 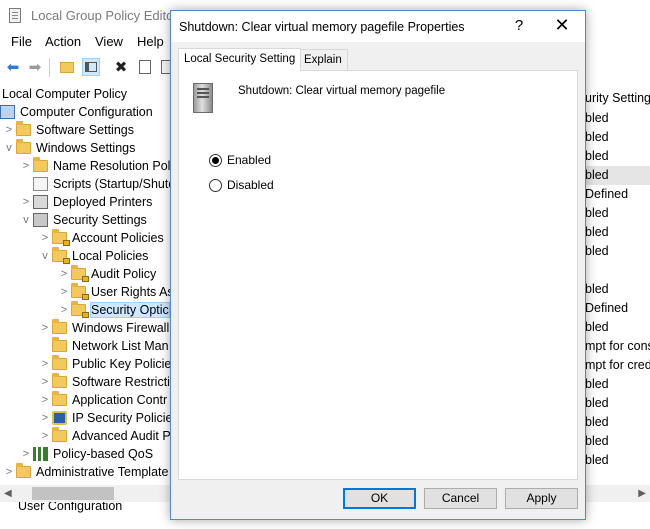 What do you see at coordinates (109, 41) in the screenshot?
I see `menu-view: View` at bounding box center [109, 41].